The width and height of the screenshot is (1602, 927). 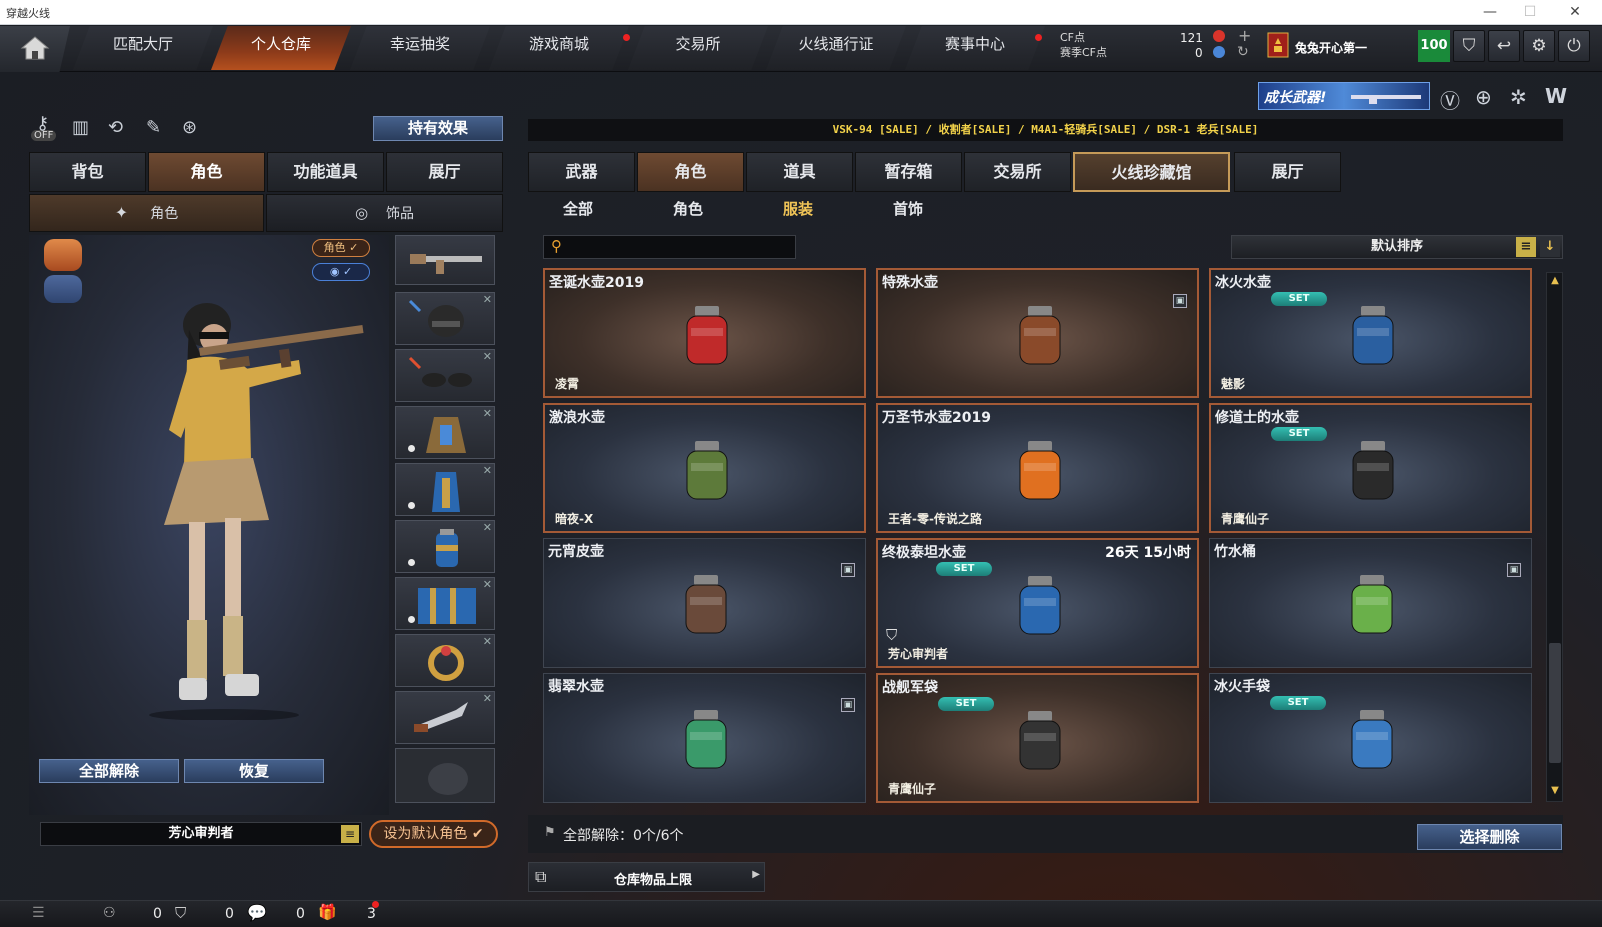 What do you see at coordinates (1575, 12) in the screenshot?
I see `close-button: ✕` at bounding box center [1575, 12].